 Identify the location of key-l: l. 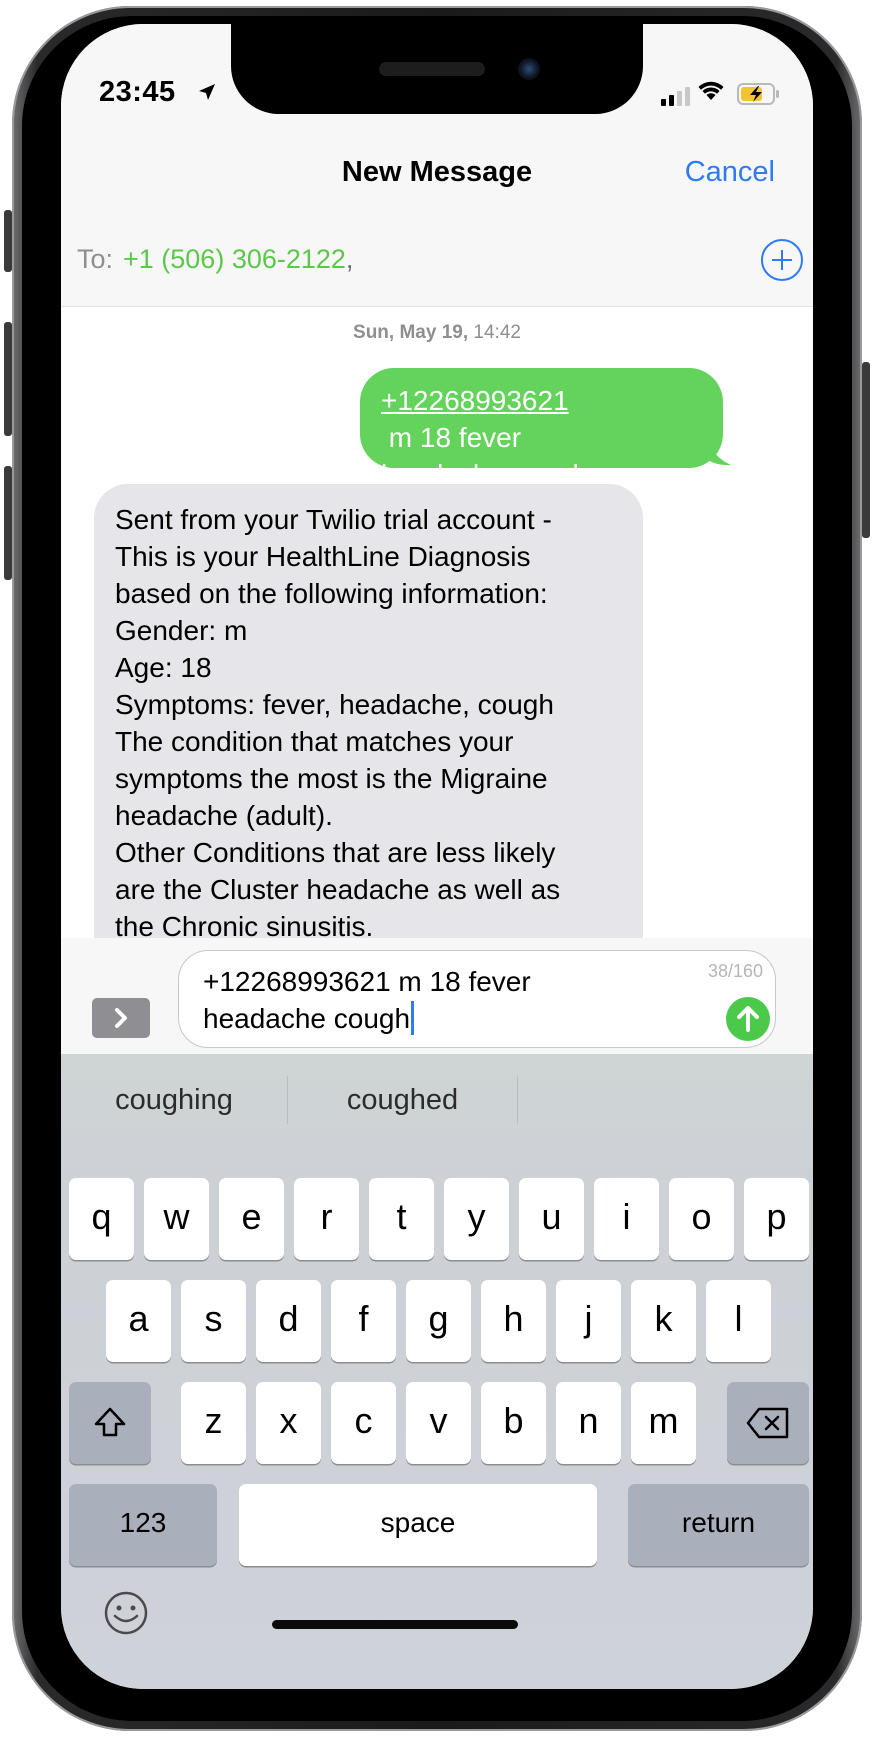
(738, 1321).